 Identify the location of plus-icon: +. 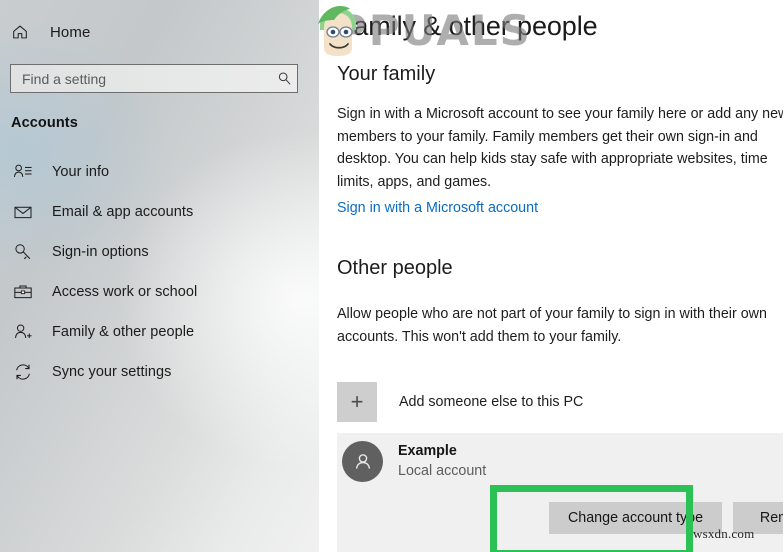
(357, 402).